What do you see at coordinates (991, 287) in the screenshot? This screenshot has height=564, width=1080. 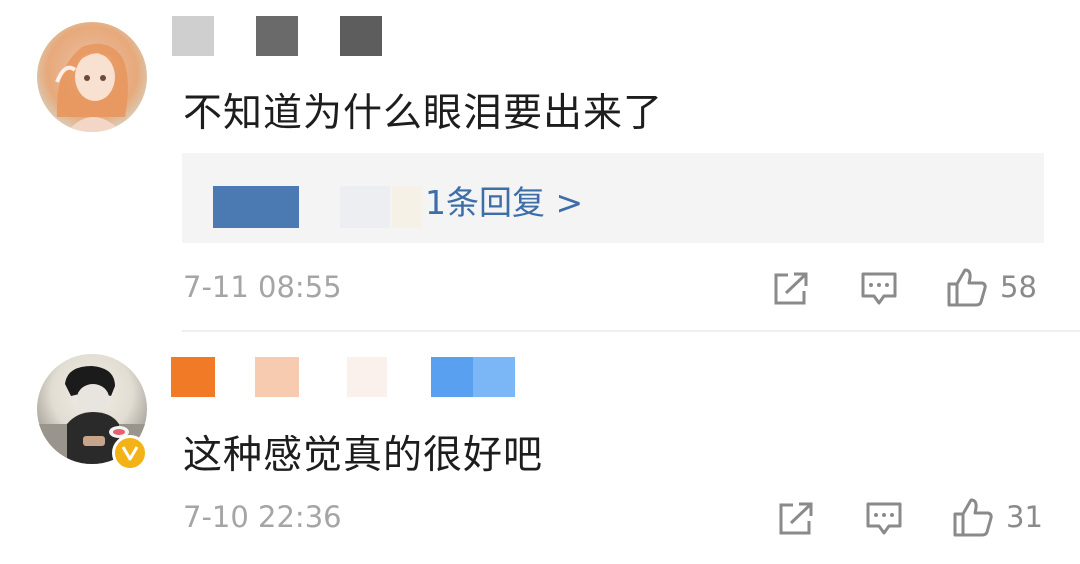 I see `like-button: 58` at bounding box center [991, 287].